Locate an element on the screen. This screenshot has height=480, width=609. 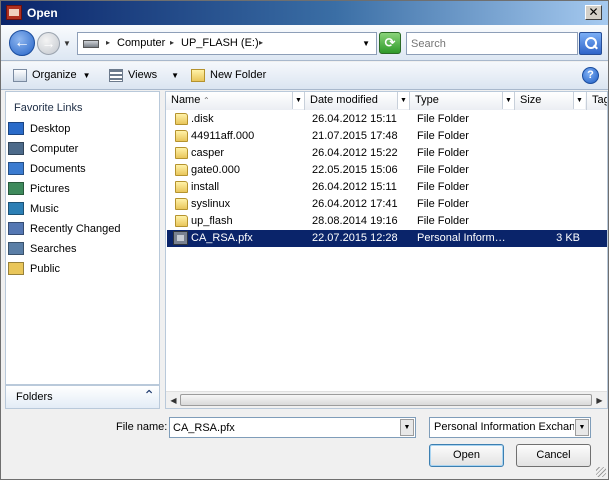
file-row: .disk 26.04.2012 15:11 File Folder is located at coordinates (387, 119).